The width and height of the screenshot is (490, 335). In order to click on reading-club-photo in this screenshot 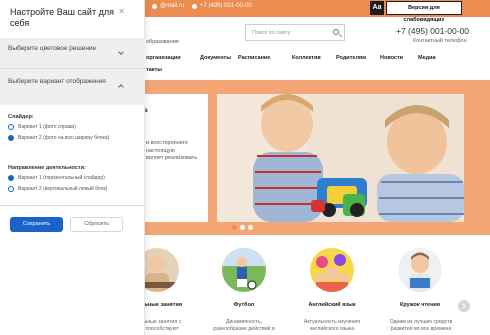, I will do `click(420, 270)`.